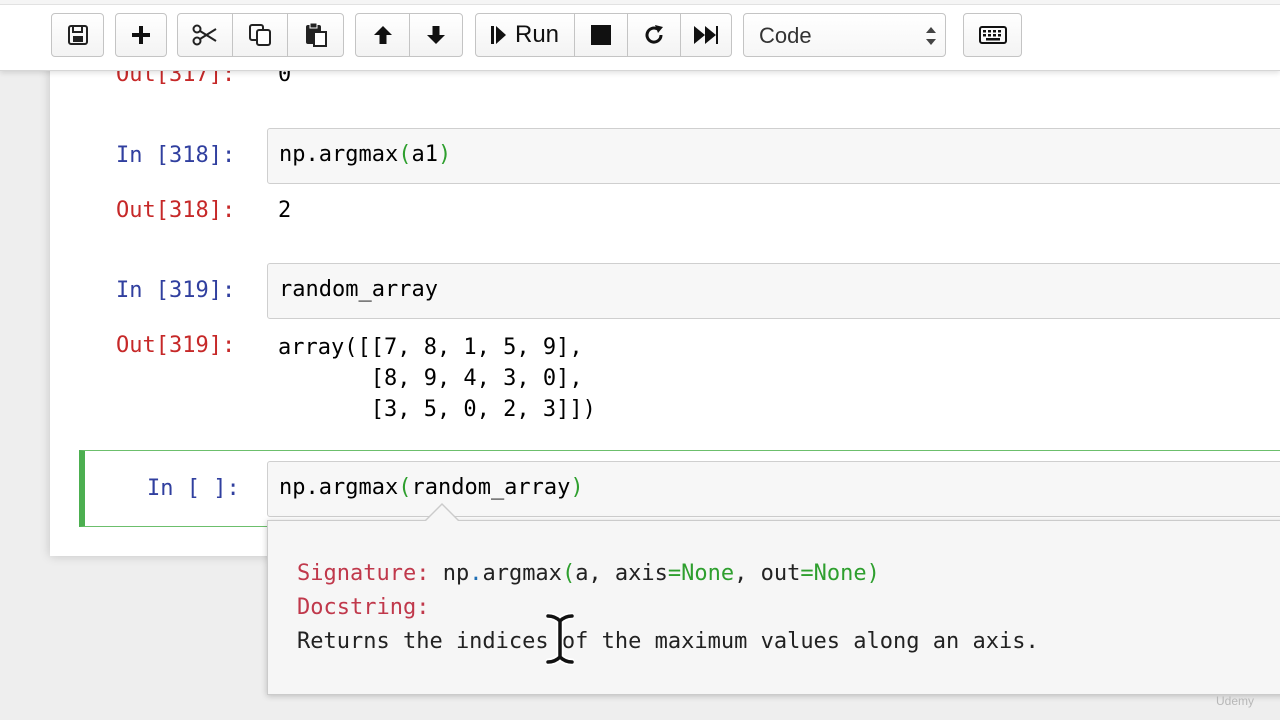 The height and width of the screenshot is (720, 1280). Describe the element at coordinates (285, 210) in the screenshot. I see `output-318: 2` at that location.